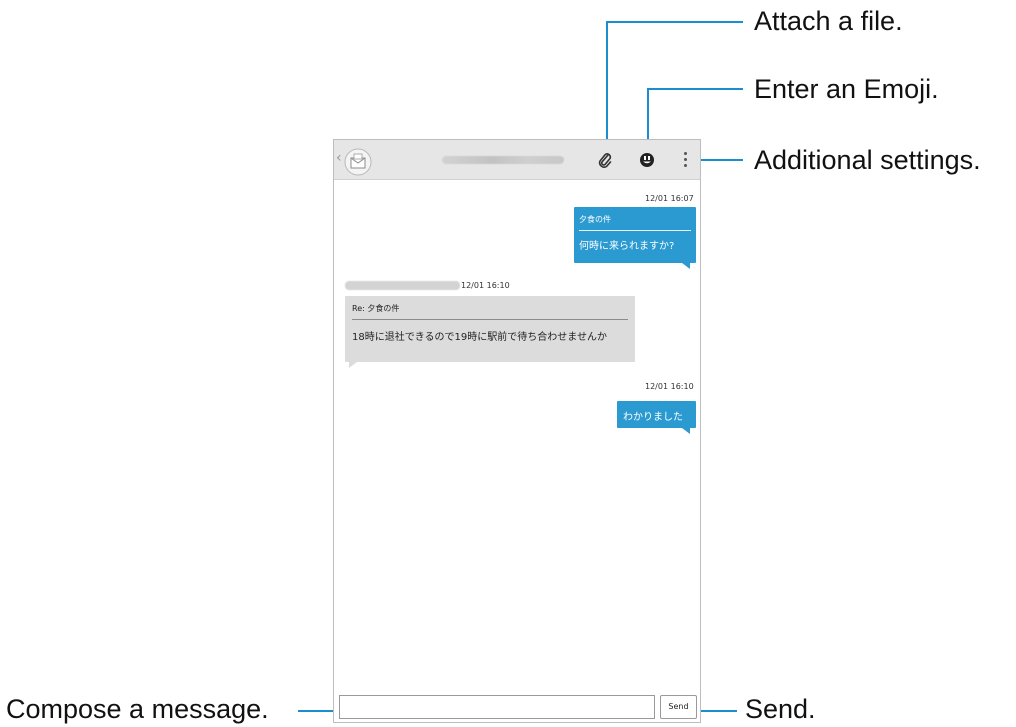 The width and height of the screenshot is (1016, 727). What do you see at coordinates (653, 417) in the screenshot?
I see `message-body: わかりました` at bounding box center [653, 417].